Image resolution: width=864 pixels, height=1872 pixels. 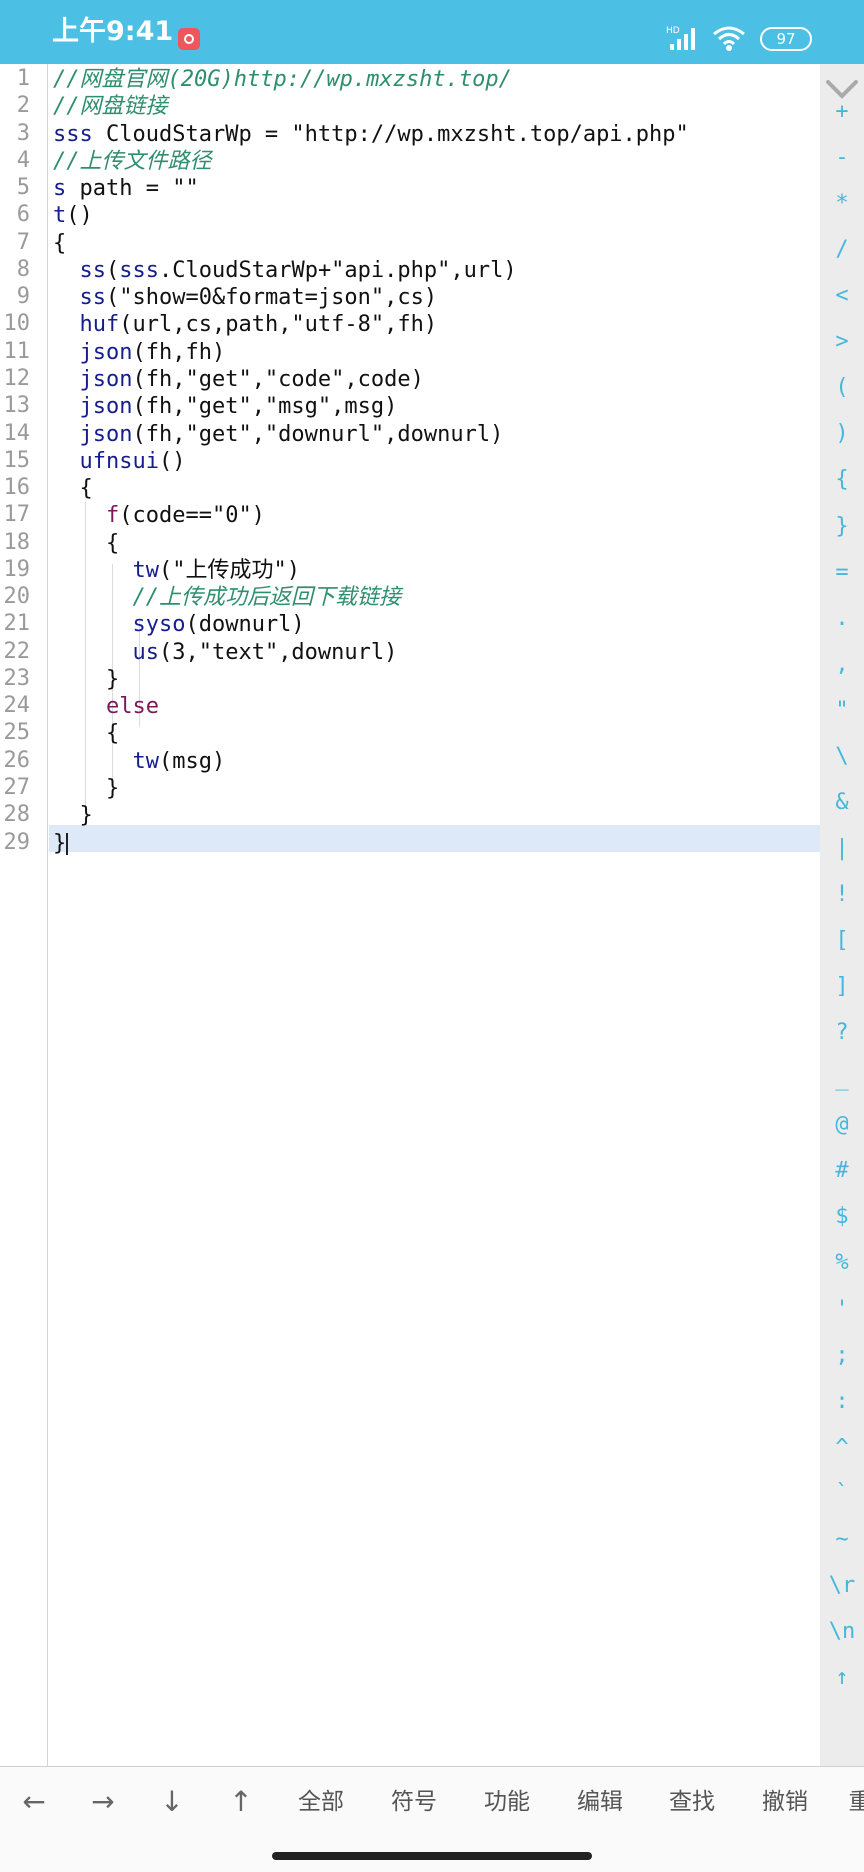 I want to click on code-line: //上传文件路径, so click(x=132, y=161).